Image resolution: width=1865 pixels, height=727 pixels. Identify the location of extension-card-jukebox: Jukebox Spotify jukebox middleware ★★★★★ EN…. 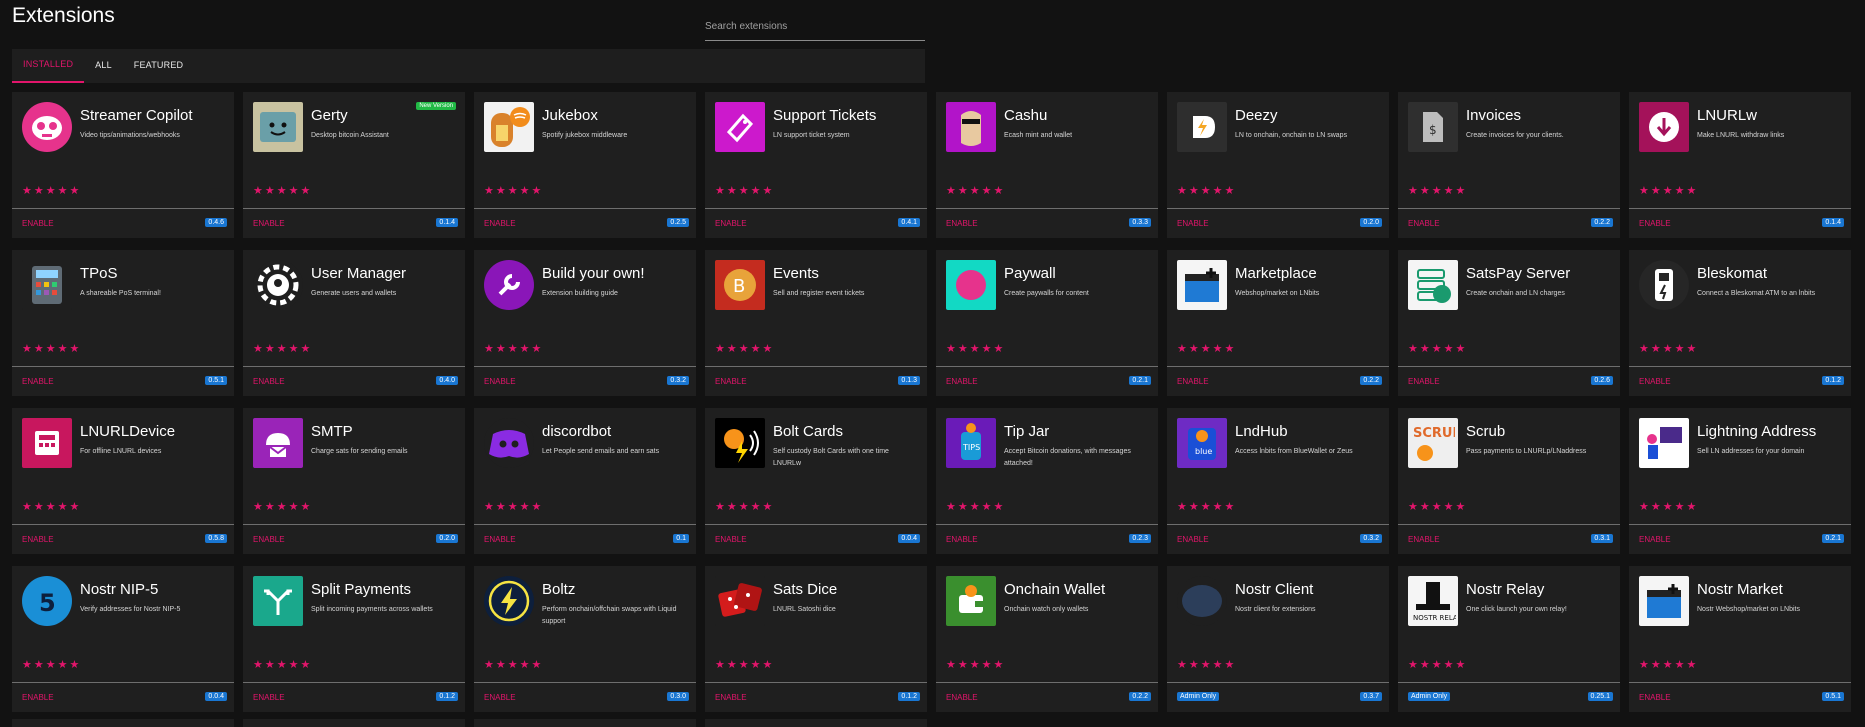
(585, 165).